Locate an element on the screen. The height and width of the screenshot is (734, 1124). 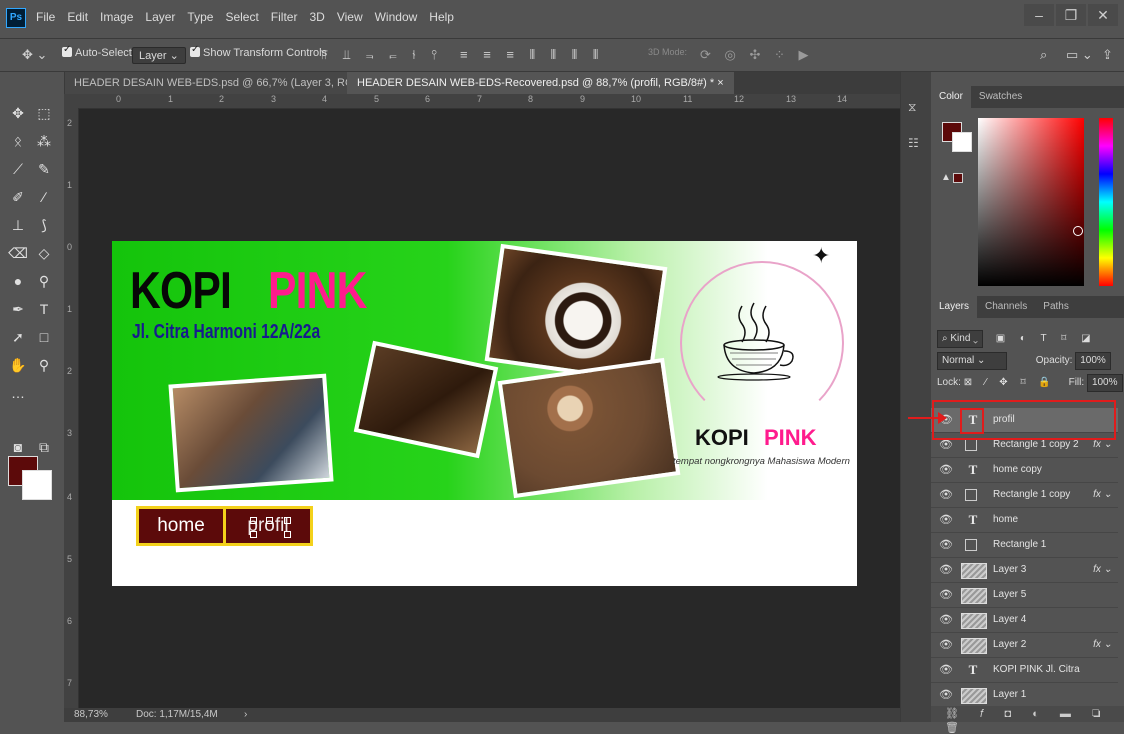
screen-mode-icon: ⧉ is located at coordinates (44, 447).